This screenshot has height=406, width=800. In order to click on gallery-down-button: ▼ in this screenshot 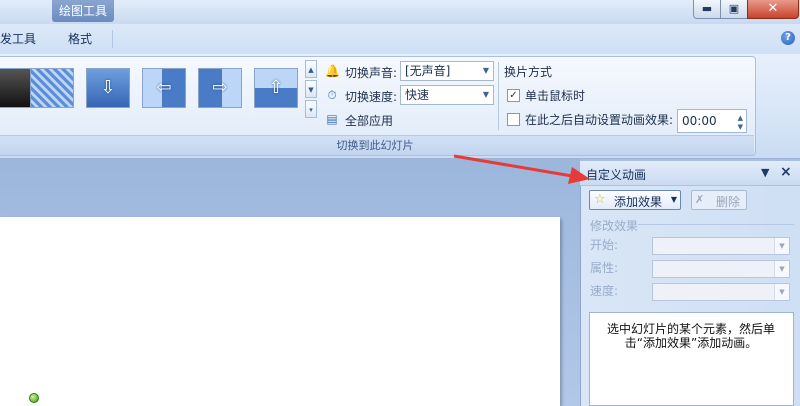, I will do `click(311, 89)`.